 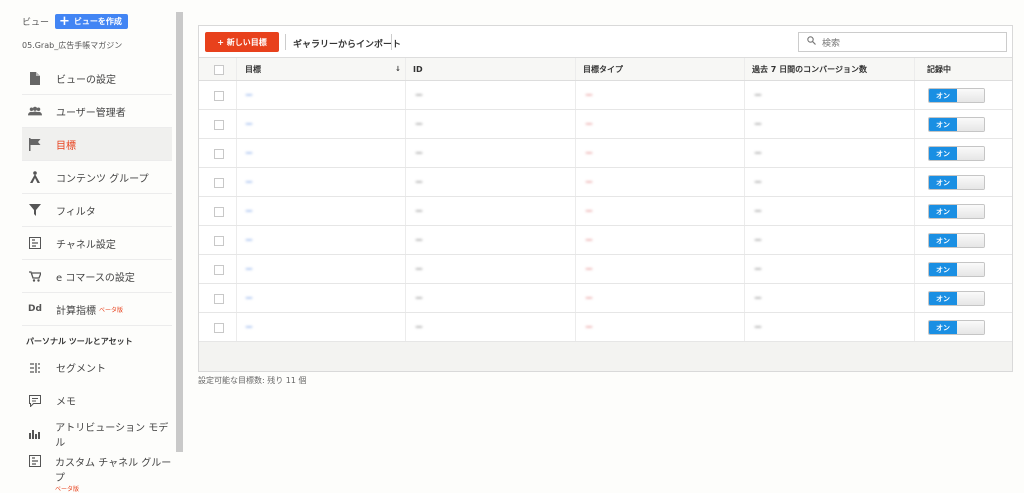 I want to click on sidebar-scrollbar, so click(x=179, y=232).